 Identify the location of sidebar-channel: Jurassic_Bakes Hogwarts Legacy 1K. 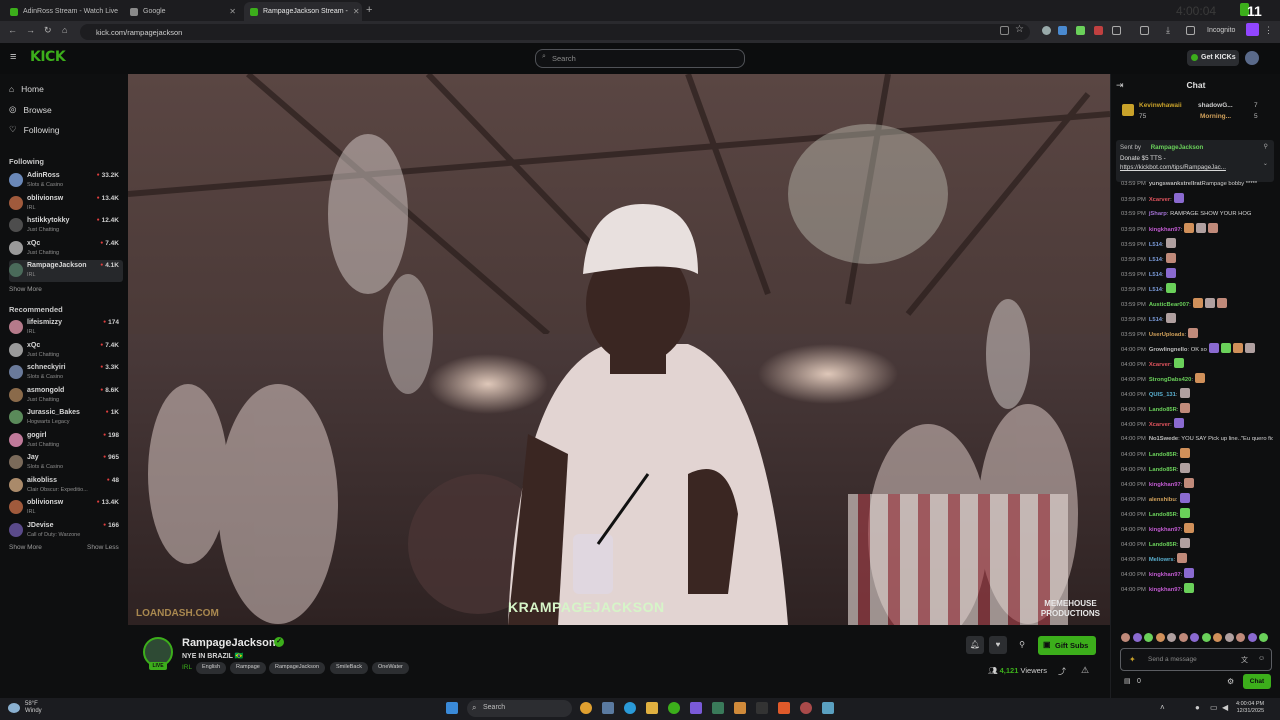
(66, 418).